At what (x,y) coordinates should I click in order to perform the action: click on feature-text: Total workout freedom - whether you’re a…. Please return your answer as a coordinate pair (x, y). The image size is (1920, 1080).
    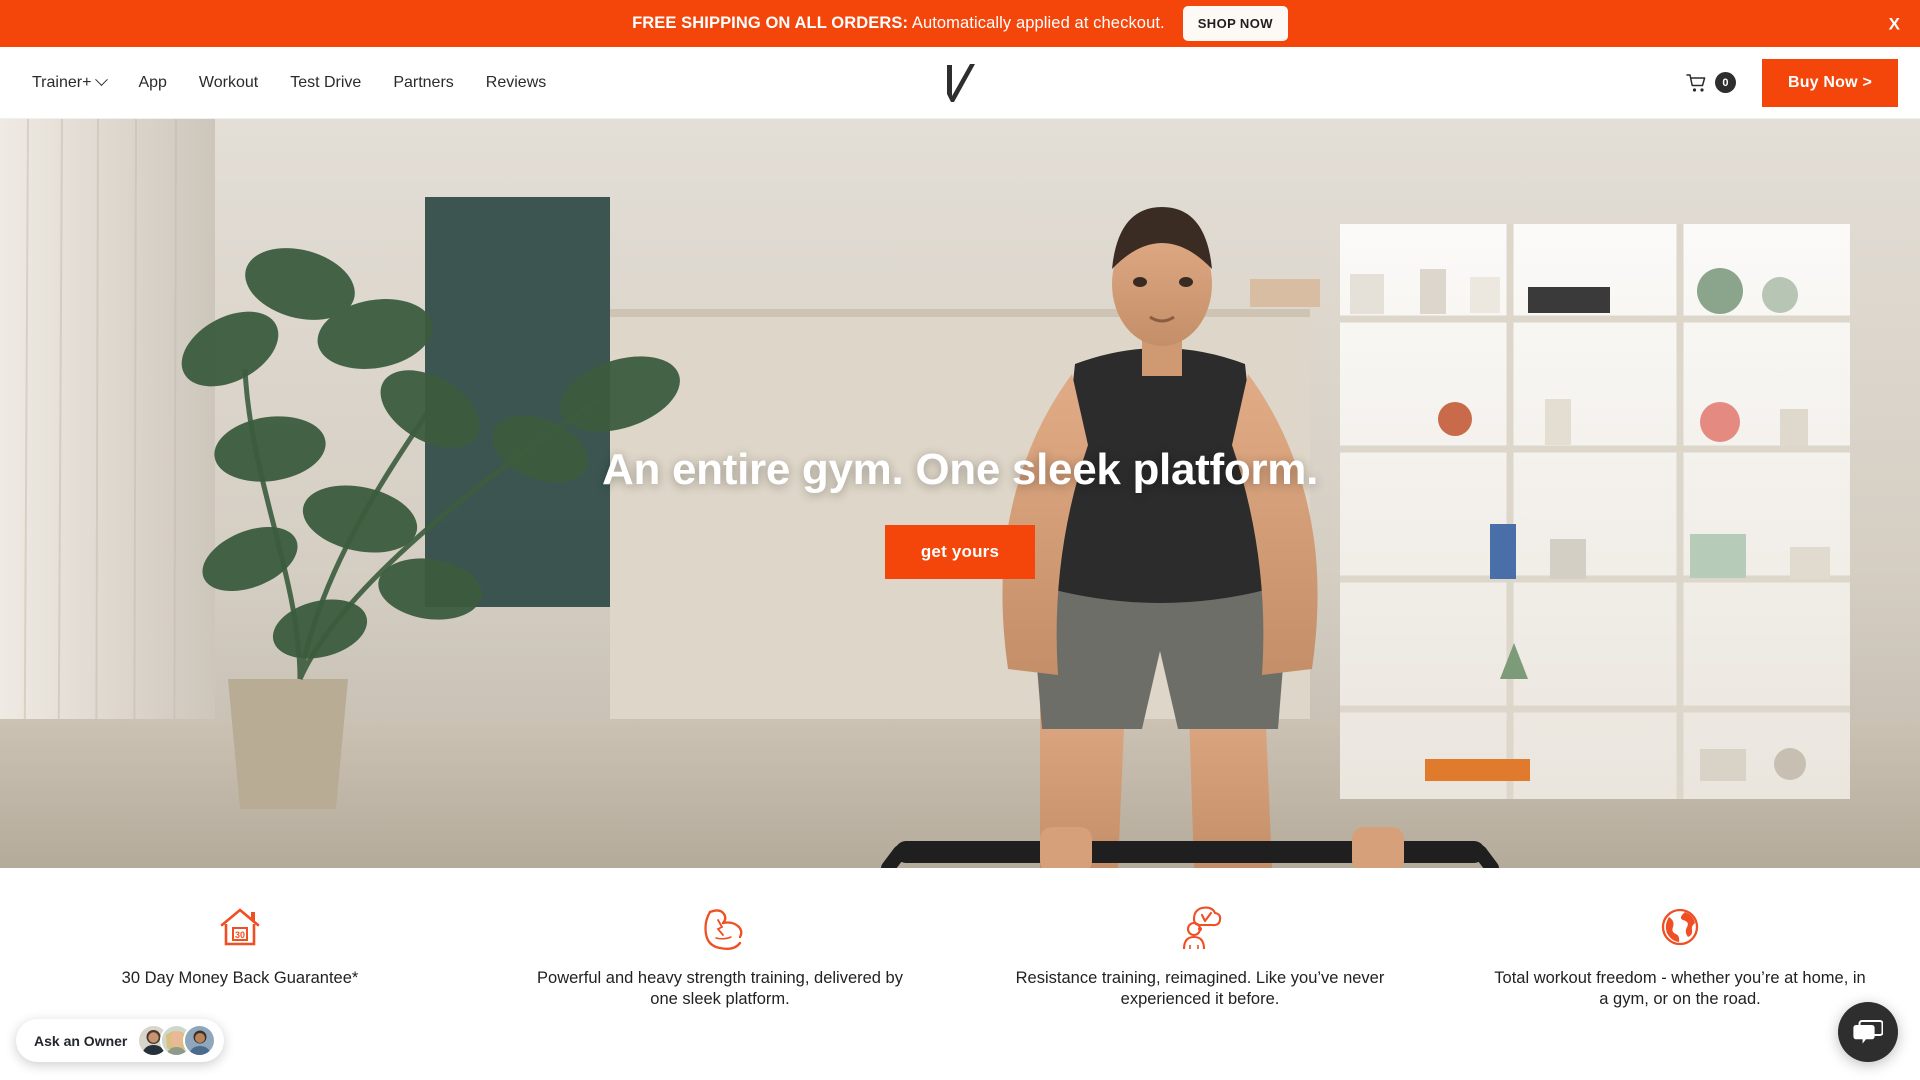
    Looking at the image, I should click on (1680, 989).